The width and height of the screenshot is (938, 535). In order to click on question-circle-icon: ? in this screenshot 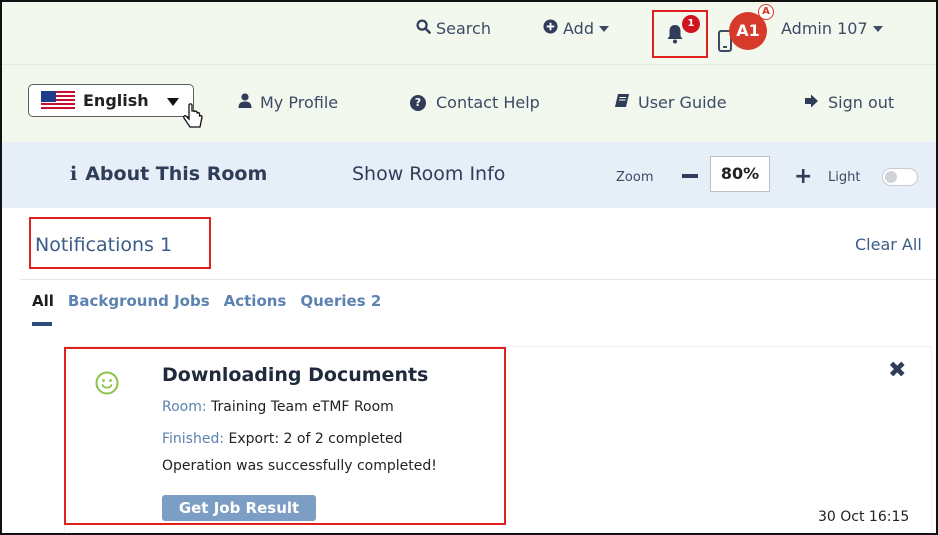, I will do `click(418, 102)`.